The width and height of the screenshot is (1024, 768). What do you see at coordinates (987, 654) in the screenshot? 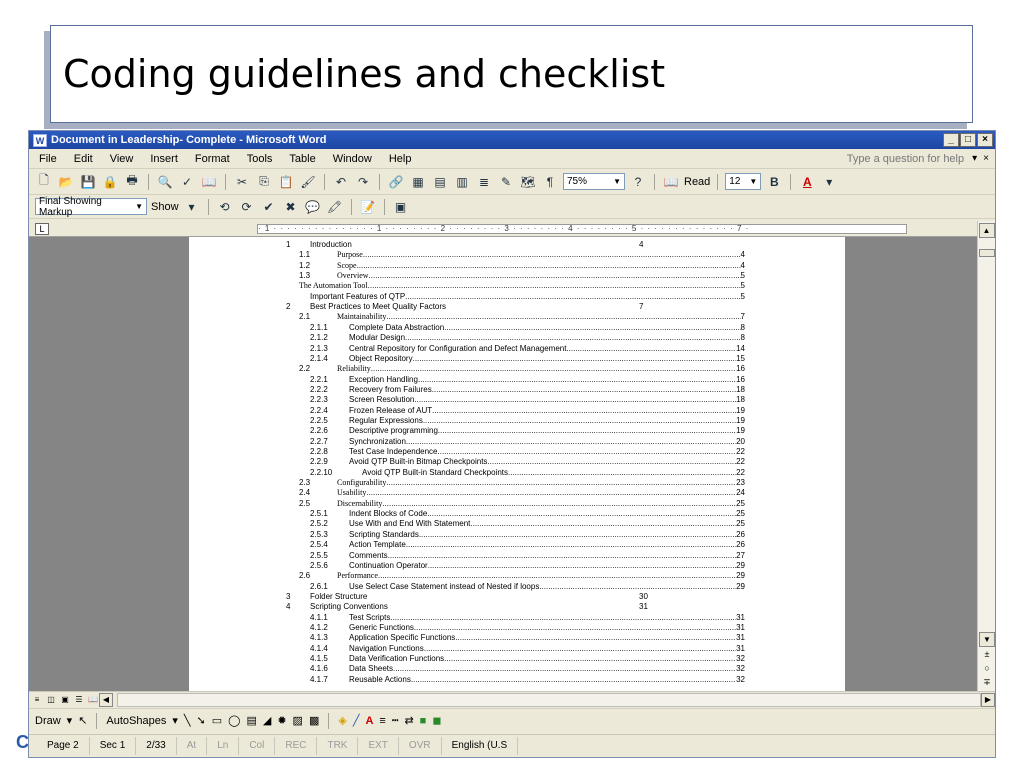
I see `previous-page-icon: ±` at bounding box center [987, 654].